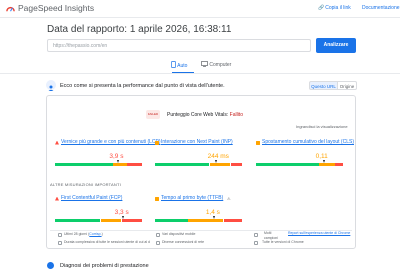  What do you see at coordinates (220, 164) in the screenshot?
I see `core-dist-bar-1-average` at bounding box center [220, 164].